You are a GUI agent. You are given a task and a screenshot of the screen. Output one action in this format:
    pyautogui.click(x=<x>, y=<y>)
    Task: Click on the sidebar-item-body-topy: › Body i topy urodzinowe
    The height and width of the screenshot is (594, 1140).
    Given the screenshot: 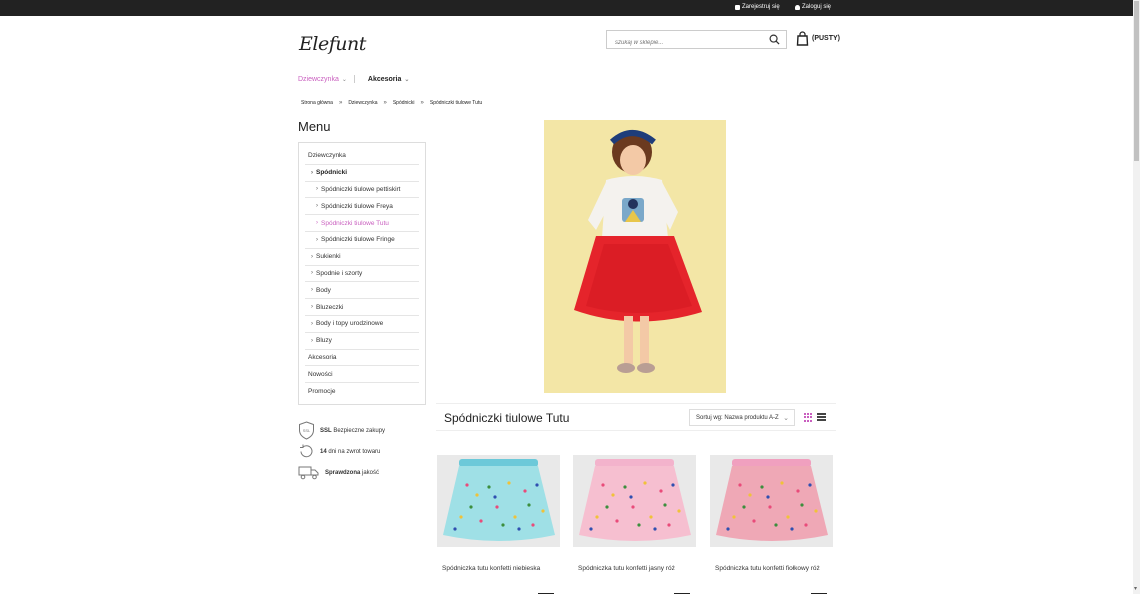 What is the action you would take?
    pyautogui.click(x=362, y=324)
    